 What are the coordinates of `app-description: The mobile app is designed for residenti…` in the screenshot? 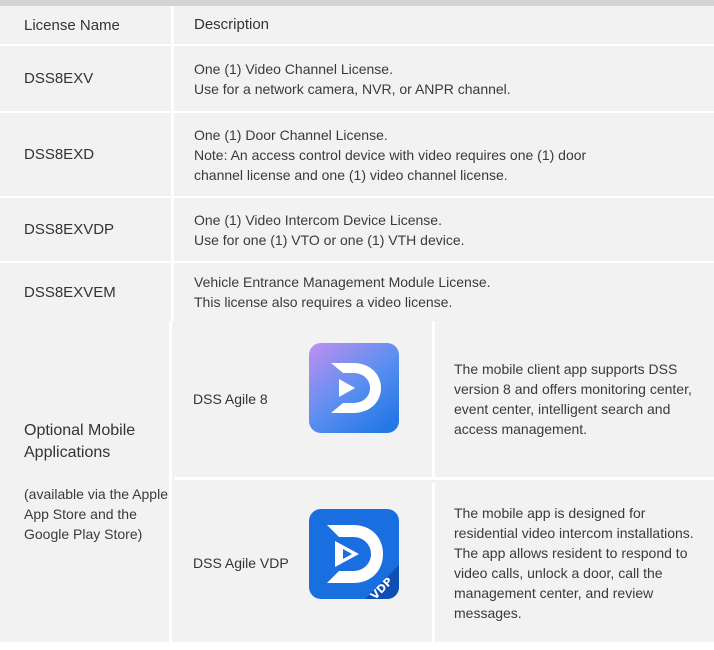 It's located at (574, 562).